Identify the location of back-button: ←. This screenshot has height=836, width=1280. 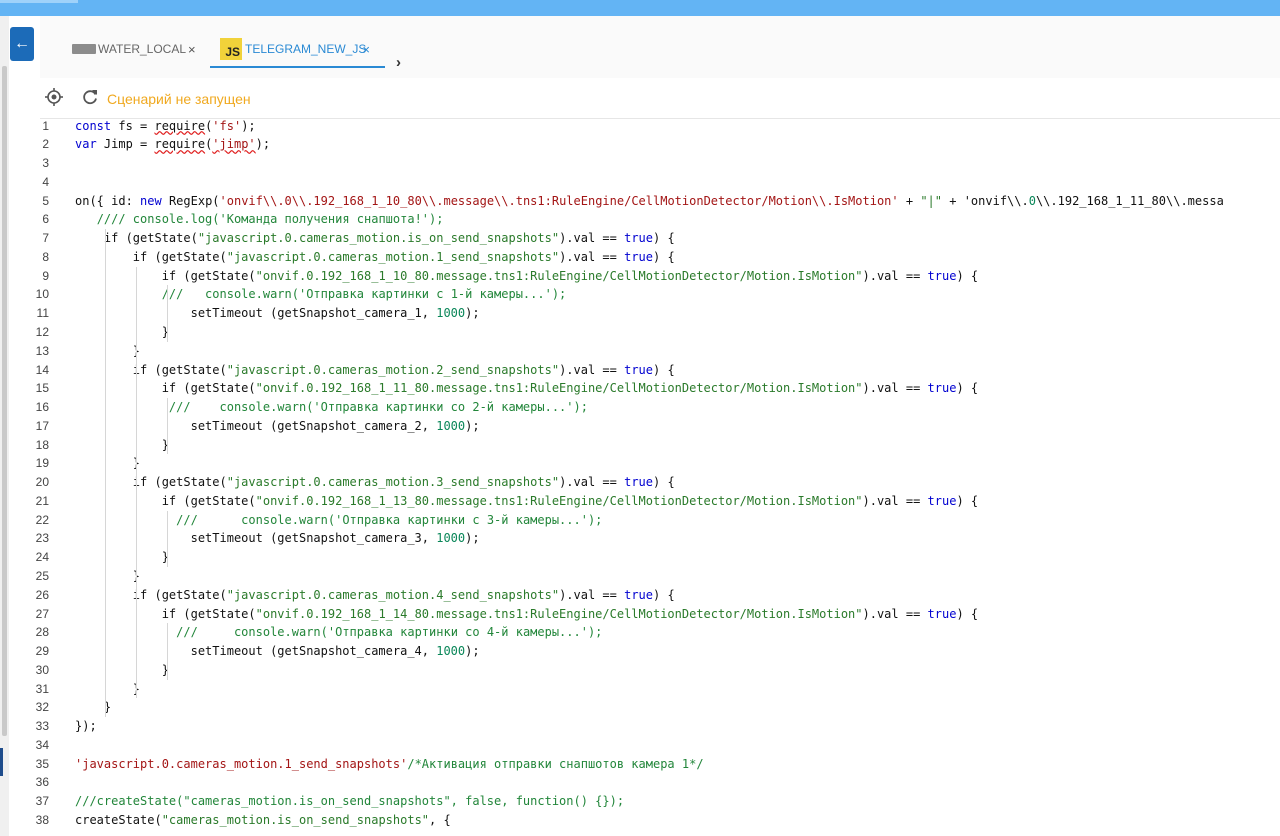
(22, 44).